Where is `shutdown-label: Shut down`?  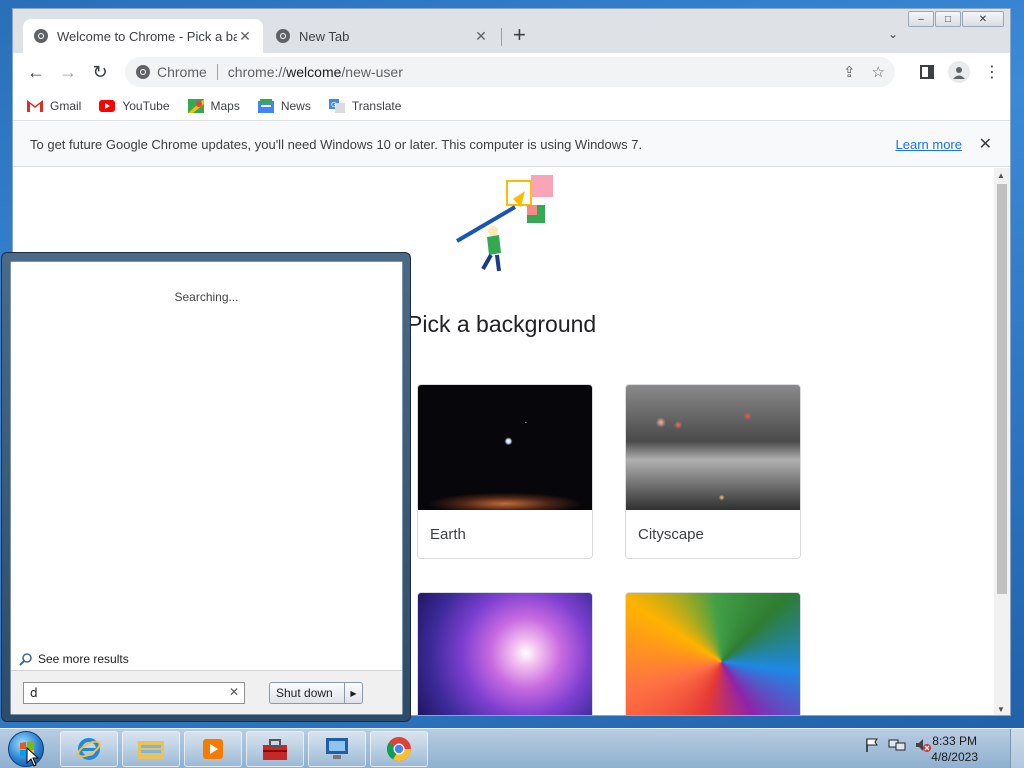
shutdown-label: Shut down is located at coordinates (304, 693).